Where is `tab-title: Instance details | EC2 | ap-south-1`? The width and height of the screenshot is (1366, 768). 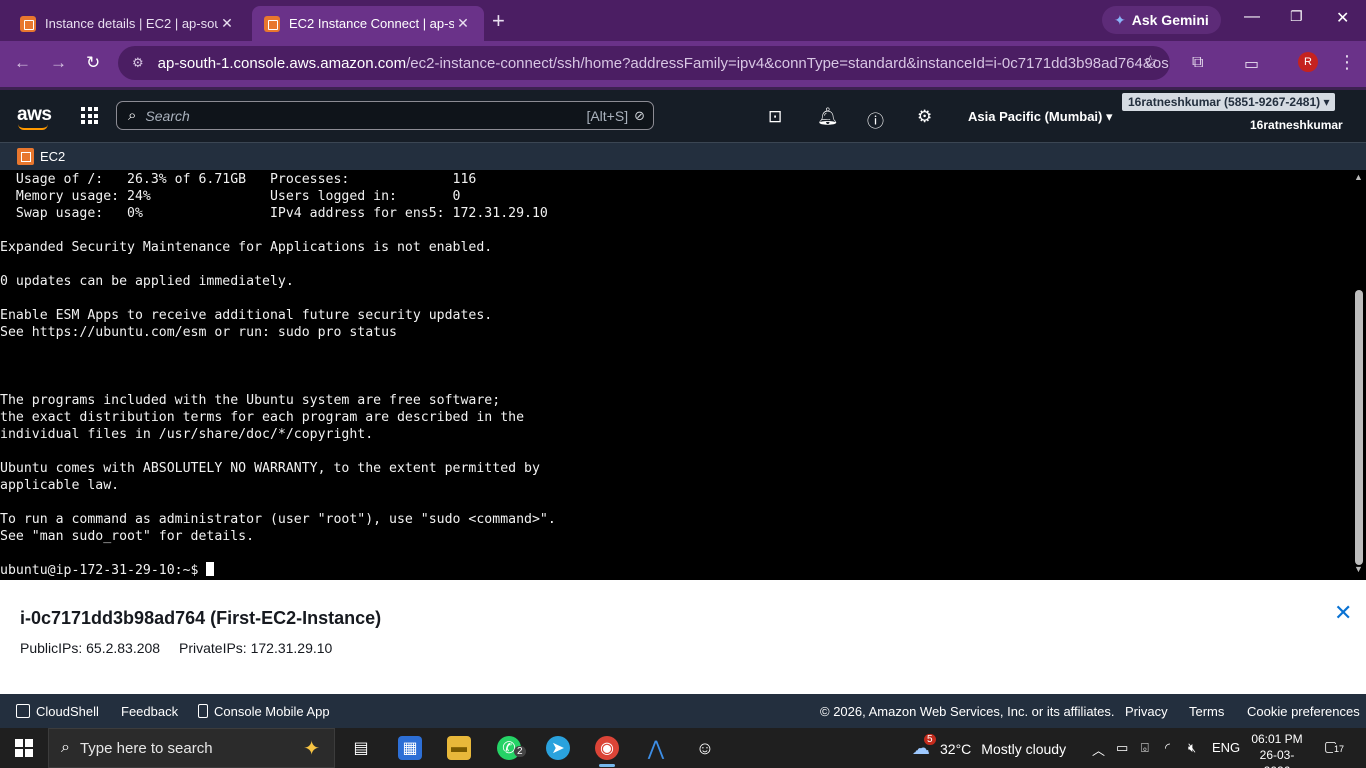 tab-title: Instance details | EC2 | ap-south-1 is located at coordinates (131, 23).